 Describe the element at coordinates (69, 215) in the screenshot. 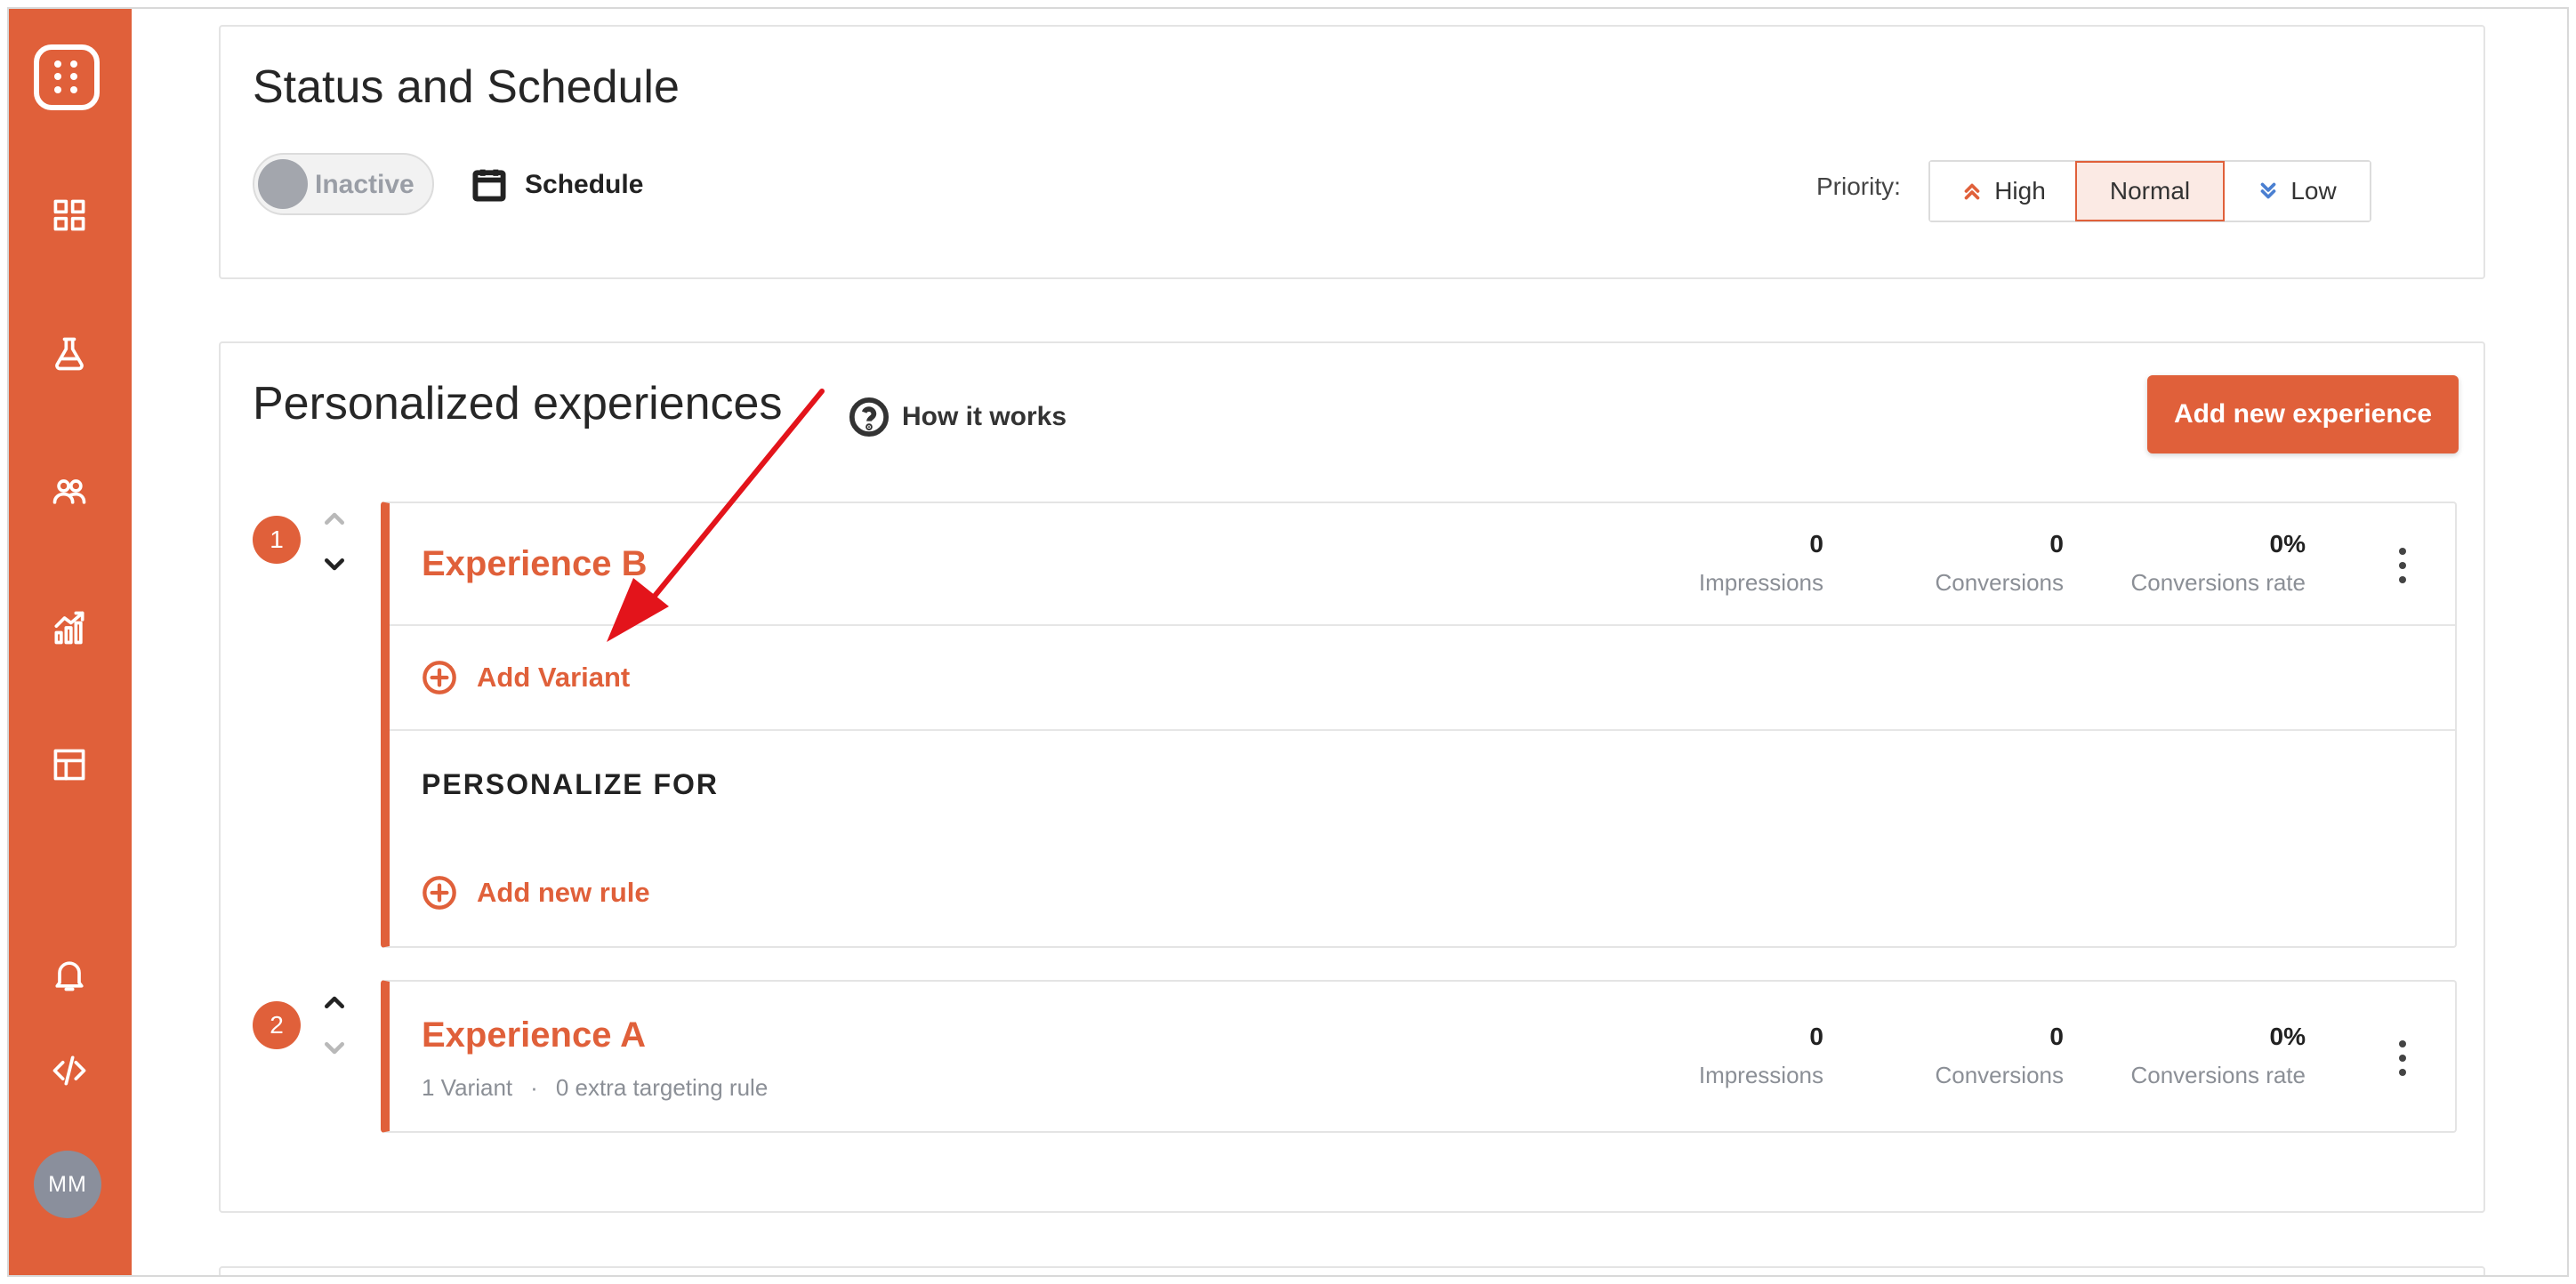

I see `dashboard-icon` at that location.